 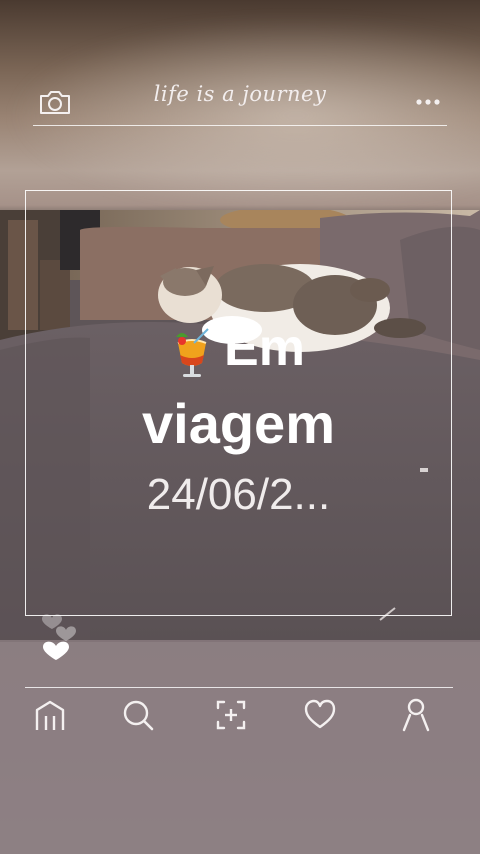 I want to click on search-icon, so click(x=138, y=715).